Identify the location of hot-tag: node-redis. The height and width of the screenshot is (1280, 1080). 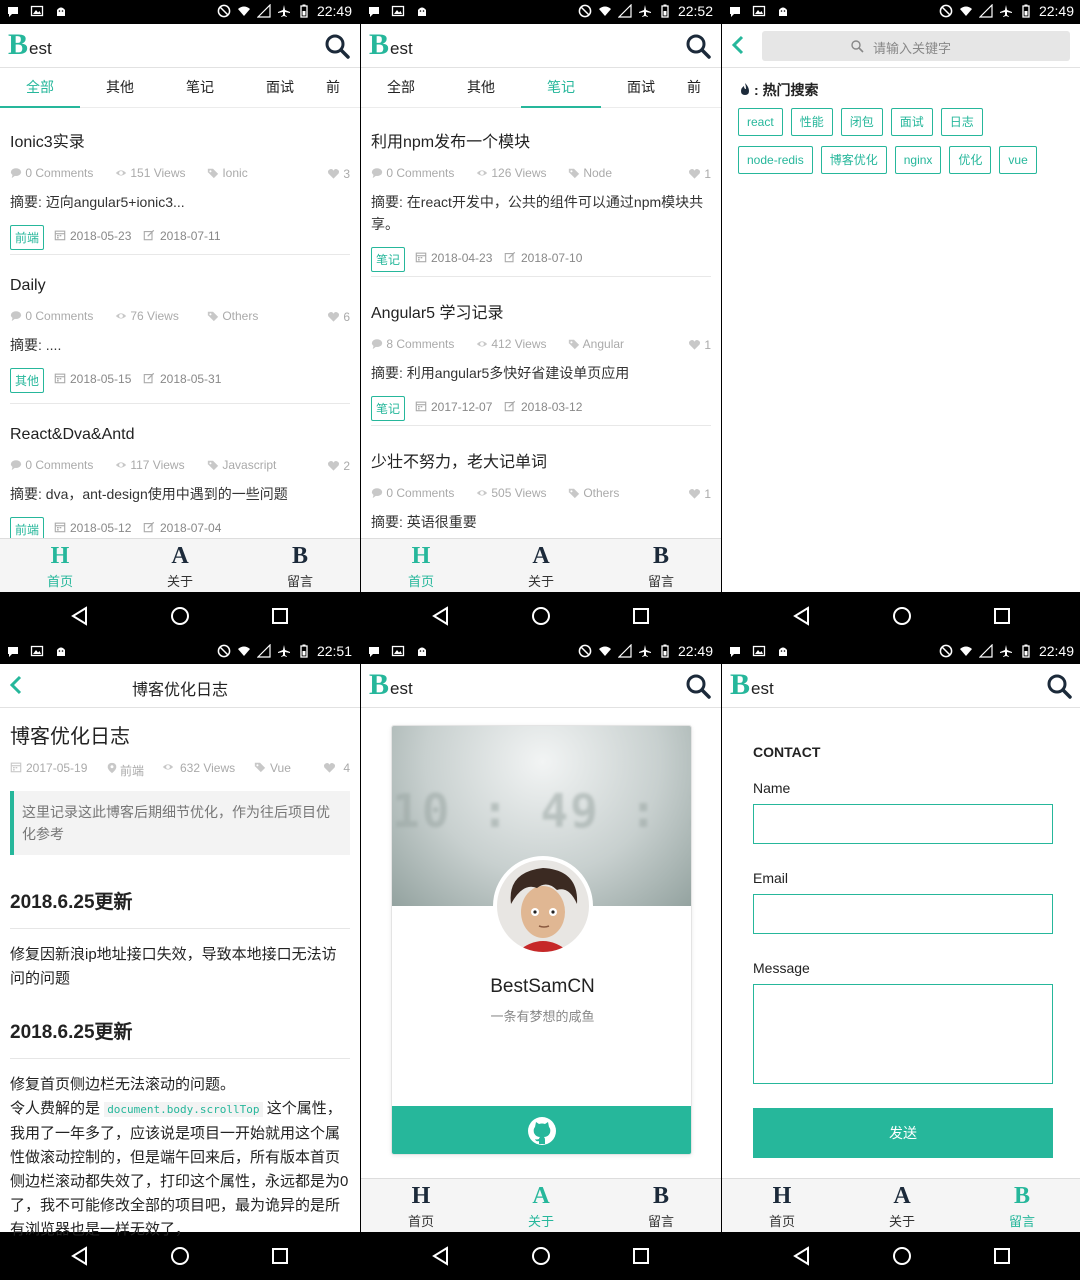
(775, 160).